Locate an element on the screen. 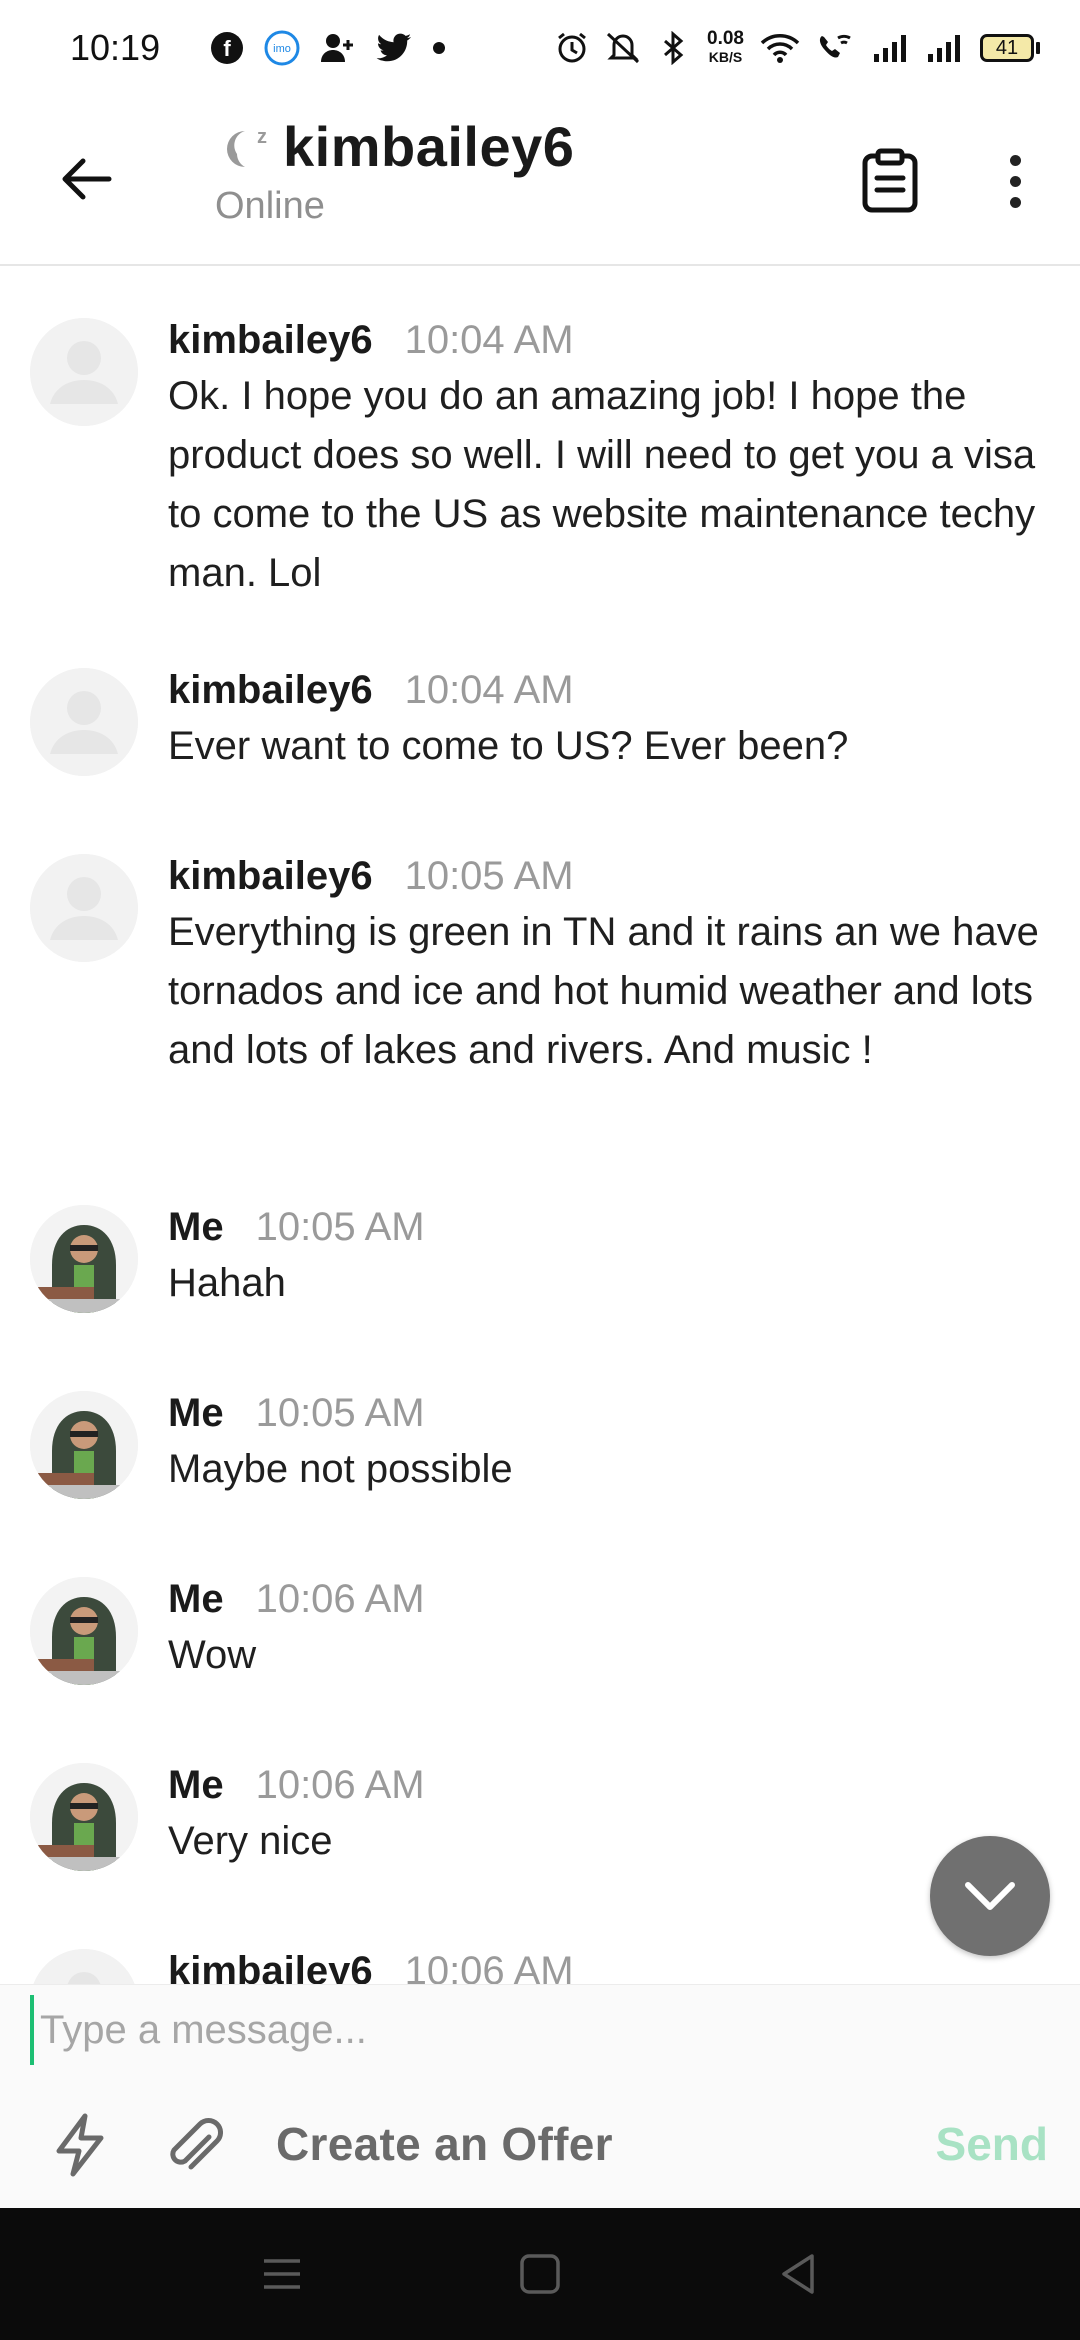 The image size is (1080, 2340). add-contact-icon is located at coordinates (338, 48).